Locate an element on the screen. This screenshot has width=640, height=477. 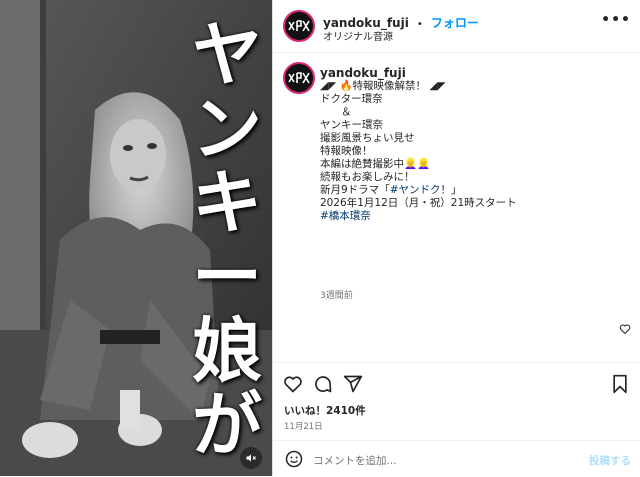
like-count: いいね！2410件 is located at coordinates (325, 410).